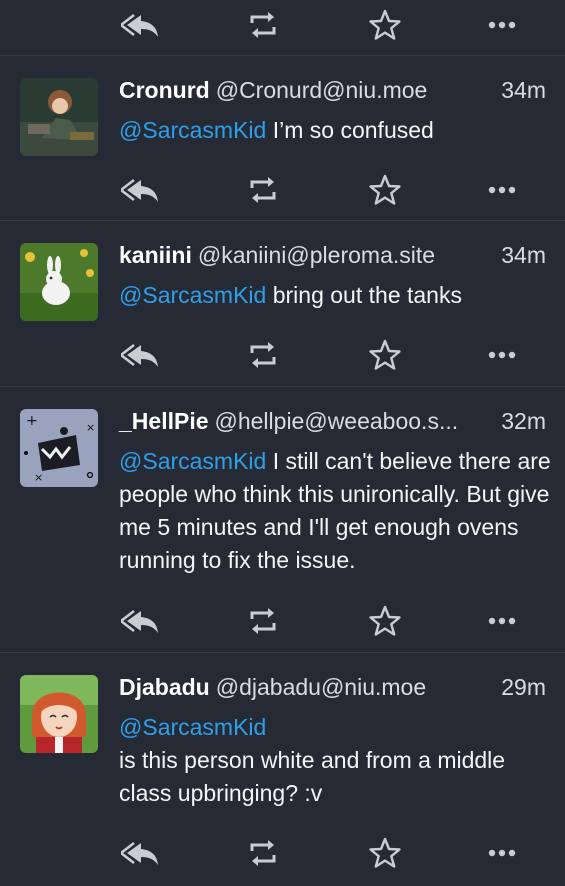 This screenshot has width=565, height=886. Describe the element at coordinates (367, 295) in the screenshot. I see `post-text: bring out the tanks` at that location.